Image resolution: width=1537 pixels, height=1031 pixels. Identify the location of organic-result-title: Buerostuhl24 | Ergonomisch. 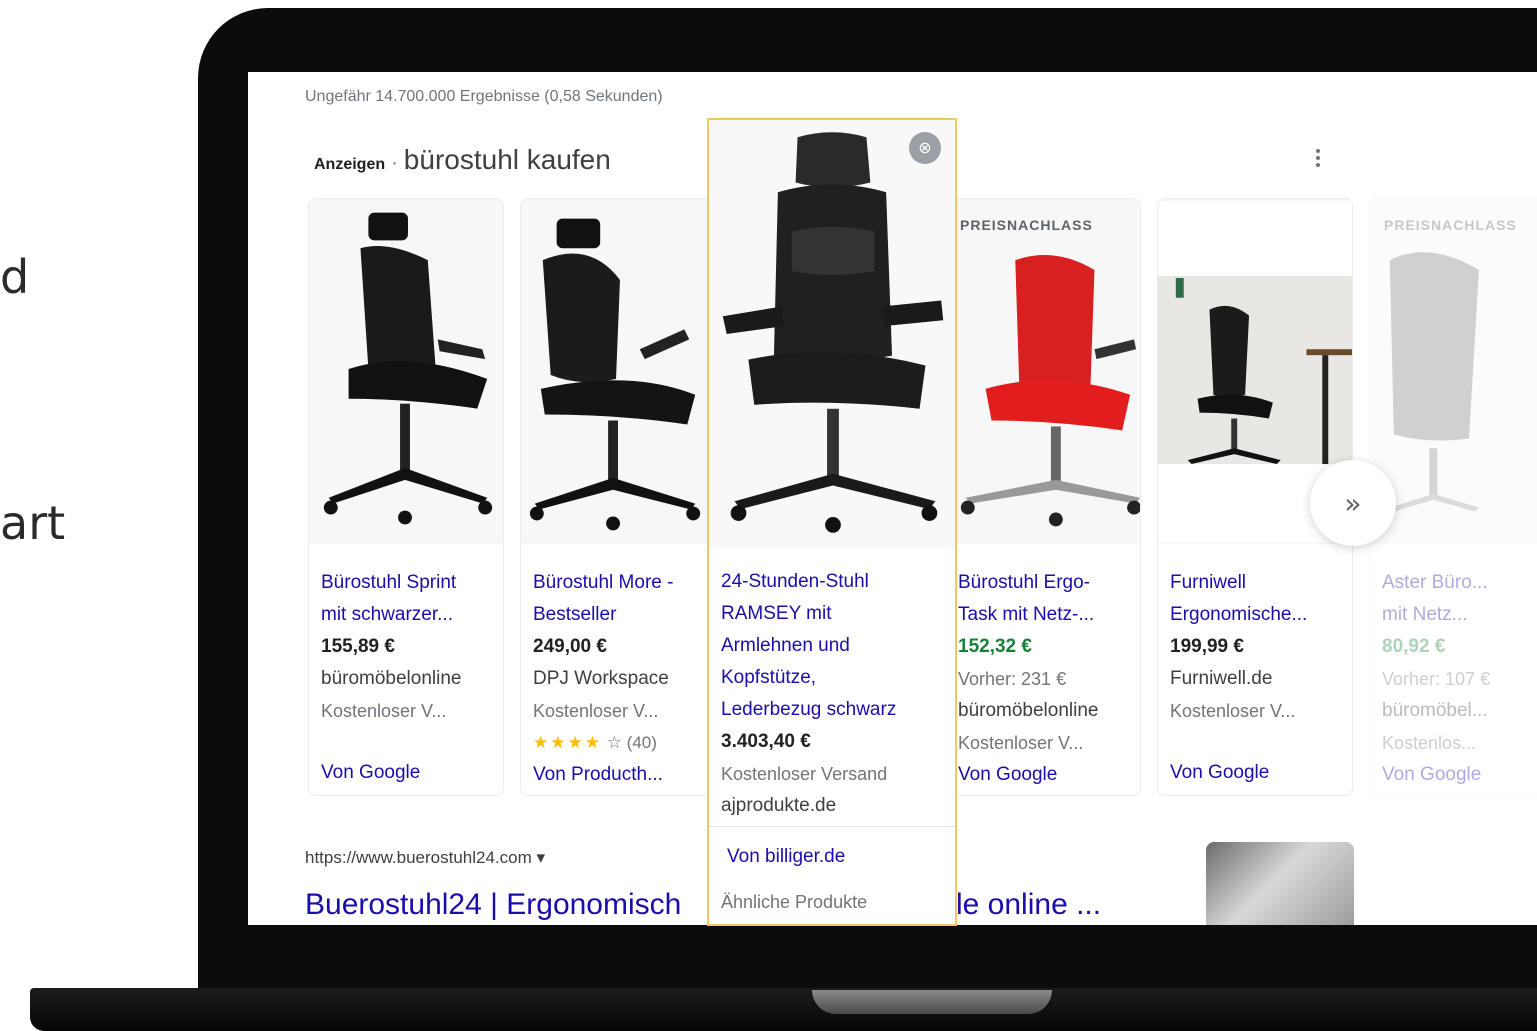
(493, 905).